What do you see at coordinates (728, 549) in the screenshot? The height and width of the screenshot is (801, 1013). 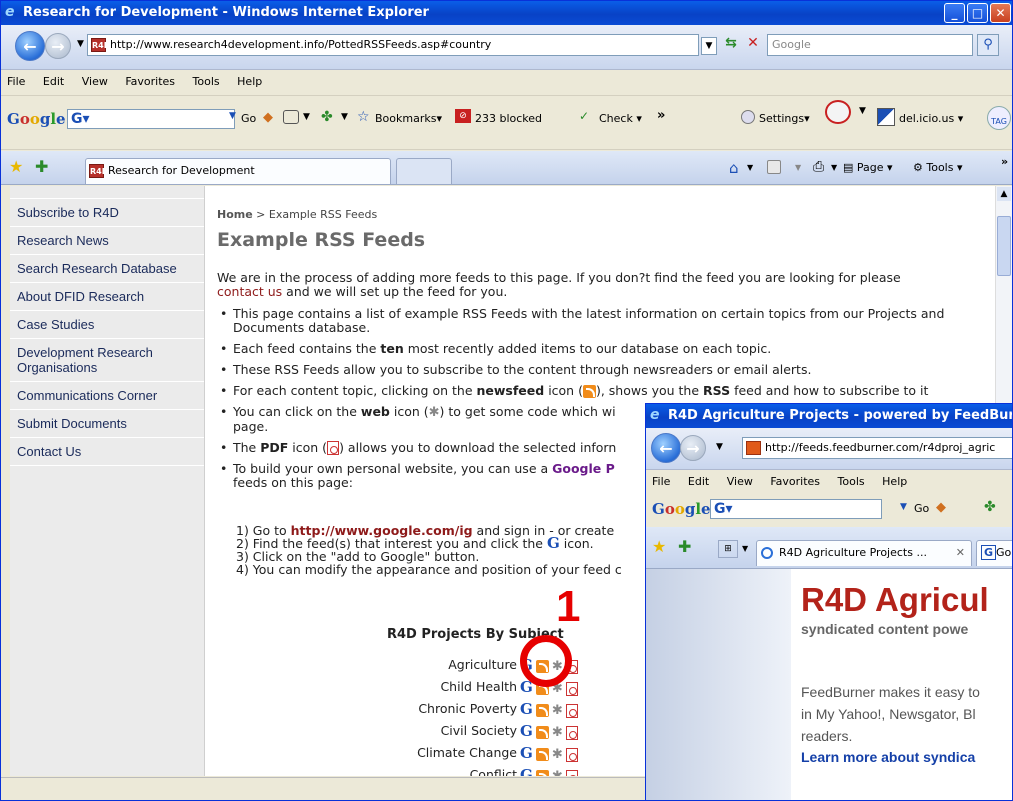 I see `quick-tabs-icon: ⊞` at bounding box center [728, 549].